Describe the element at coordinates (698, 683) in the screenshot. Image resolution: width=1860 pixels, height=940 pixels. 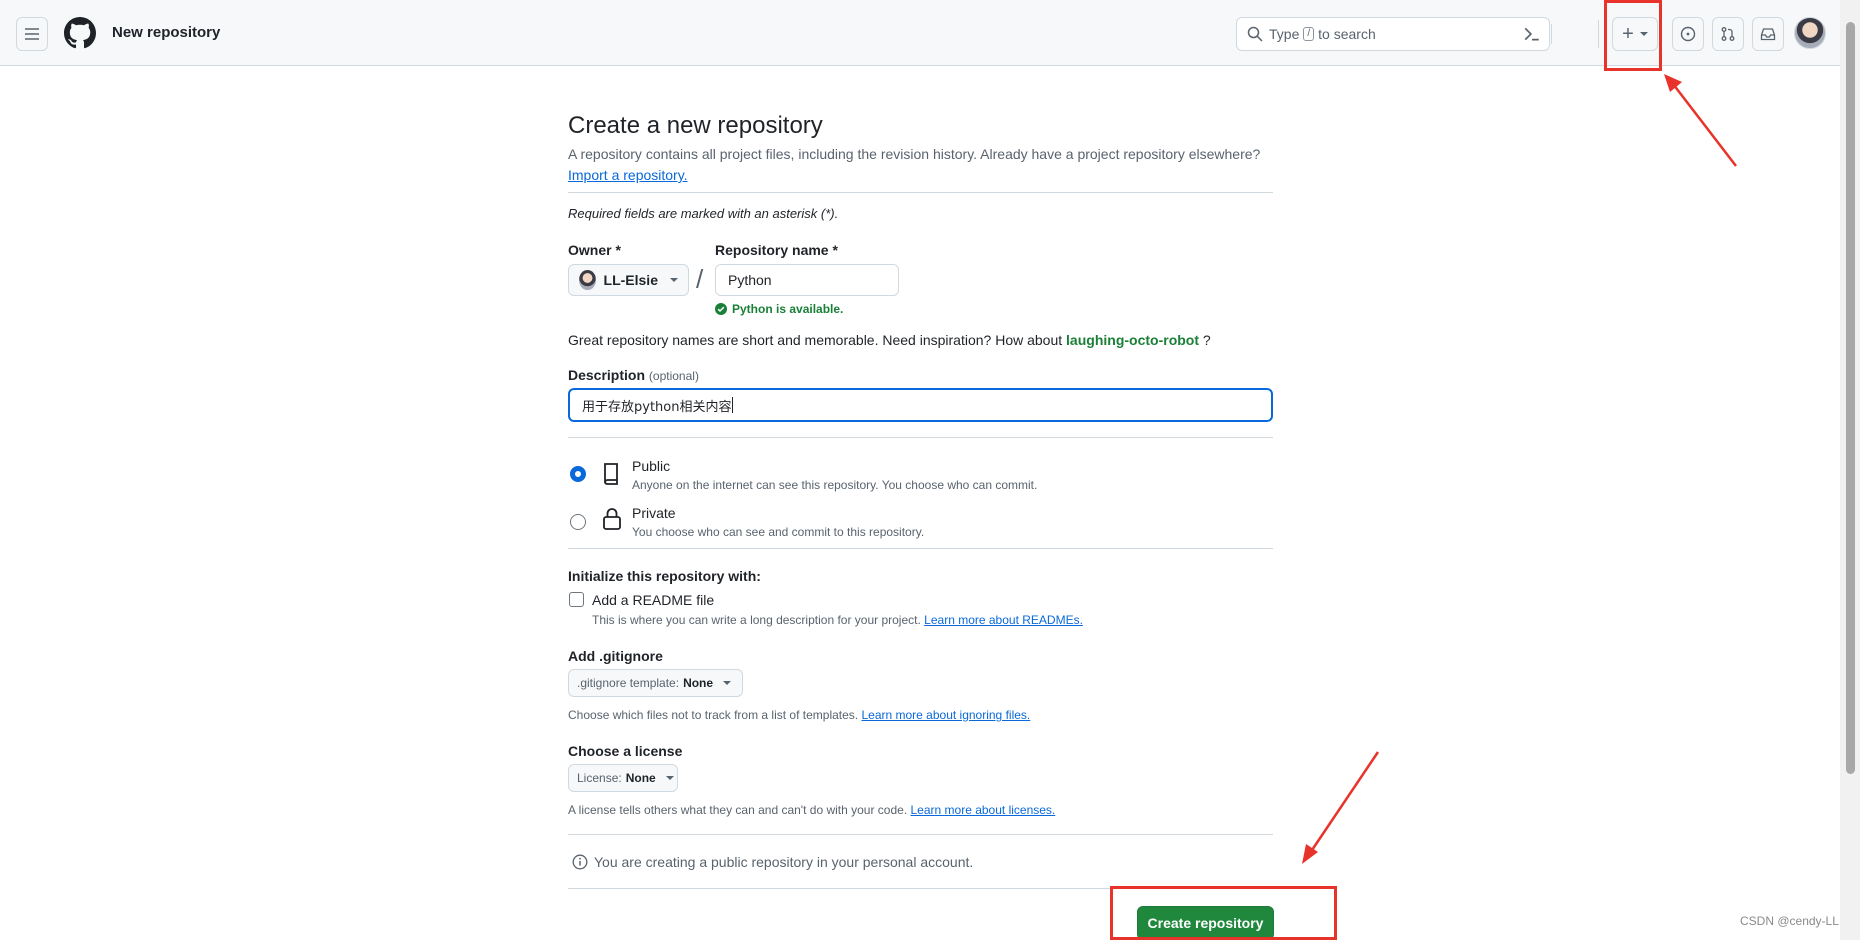
I see `gitignore-select-value: None` at that location.